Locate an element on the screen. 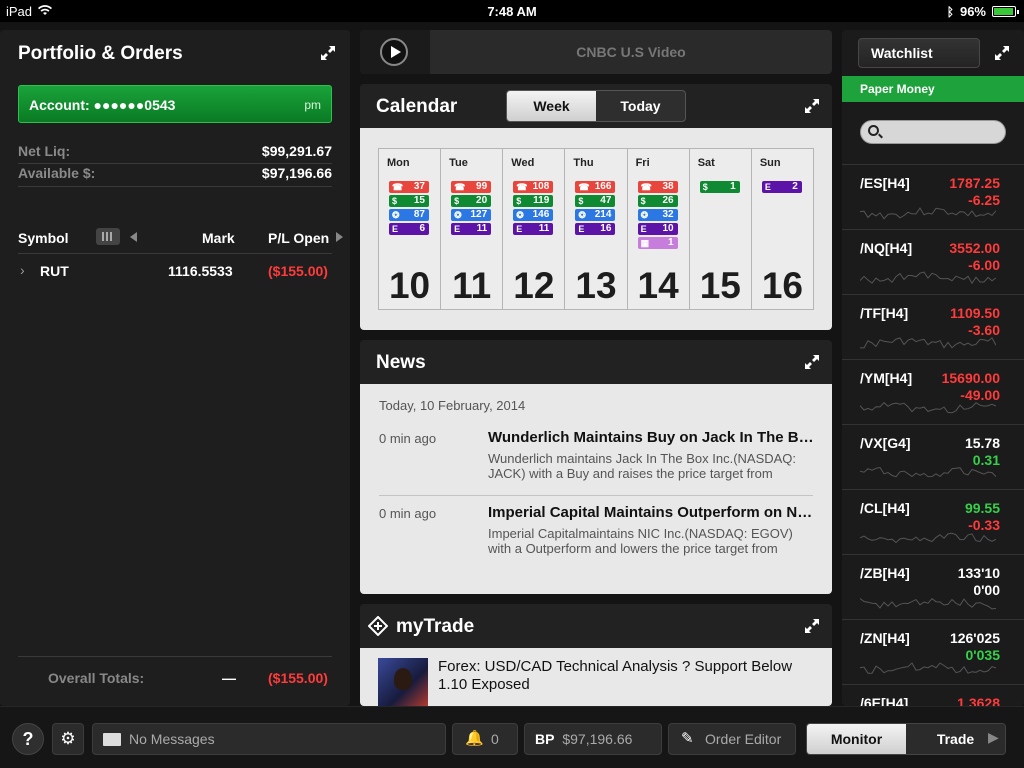 Image resolution: width=1024 pixels, height=768 pixels. earnings-event-badge: E2 is located at coordinates (781, 187).